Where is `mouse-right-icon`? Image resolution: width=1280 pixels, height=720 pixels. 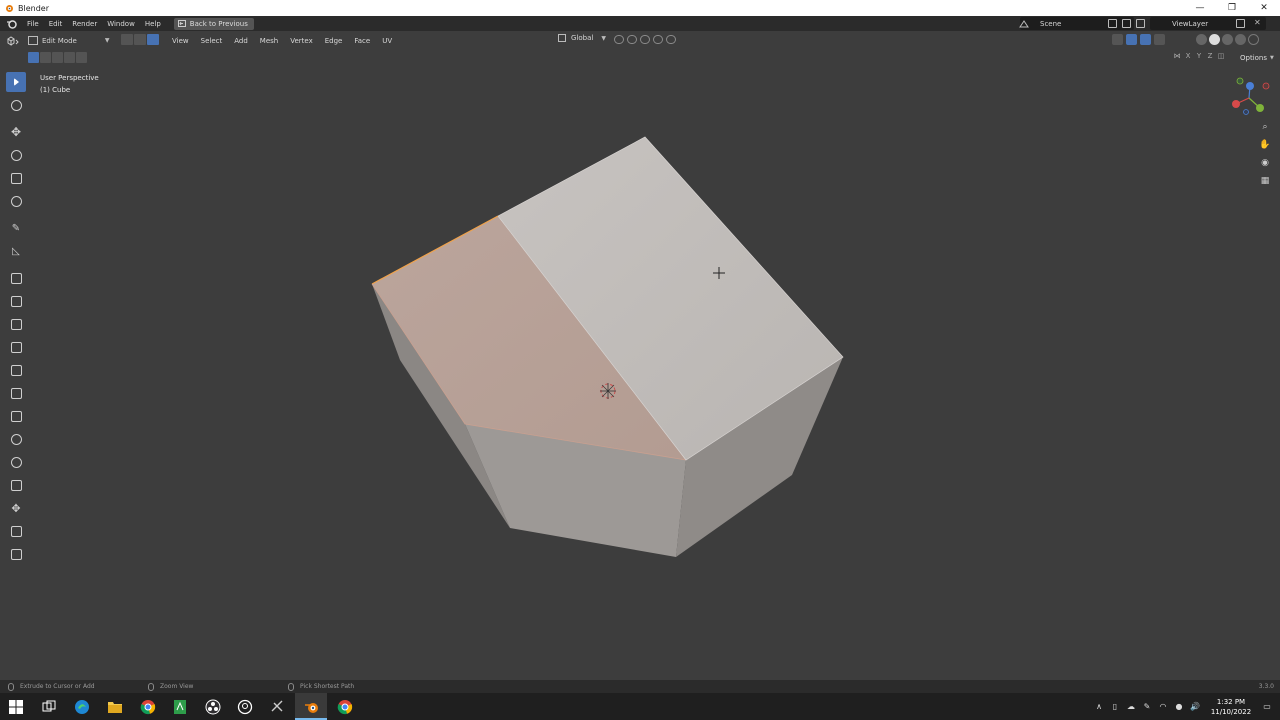
mouse-right-icon is located at coordinates (291, 686).